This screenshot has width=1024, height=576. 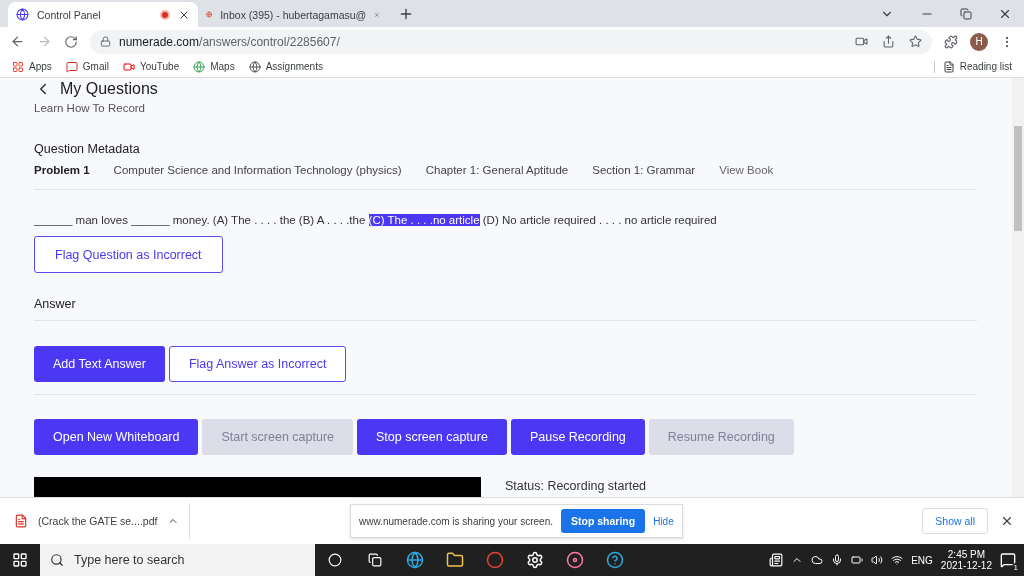 I want to click on network-icon, so click(x=897, y=560).